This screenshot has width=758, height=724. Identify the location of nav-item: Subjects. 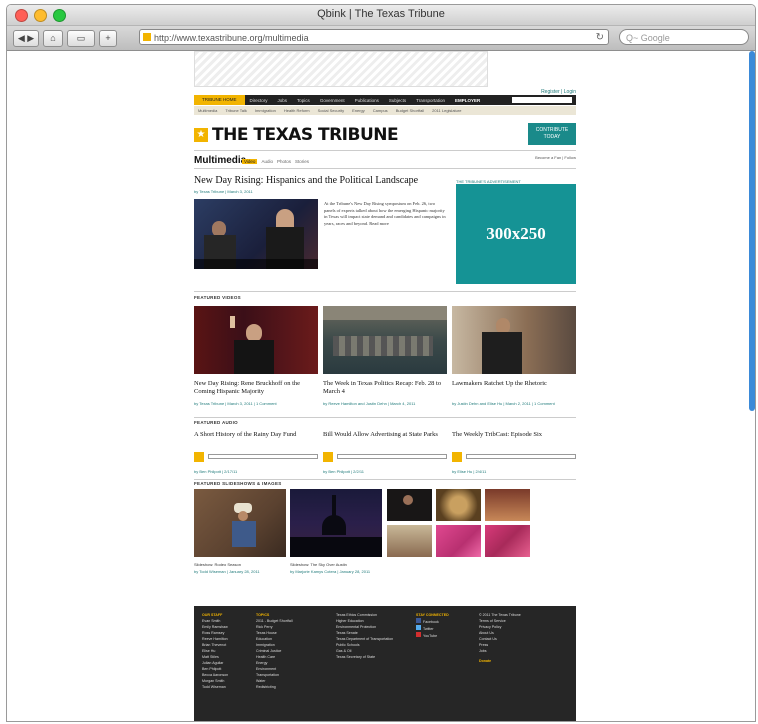
(397, 100).